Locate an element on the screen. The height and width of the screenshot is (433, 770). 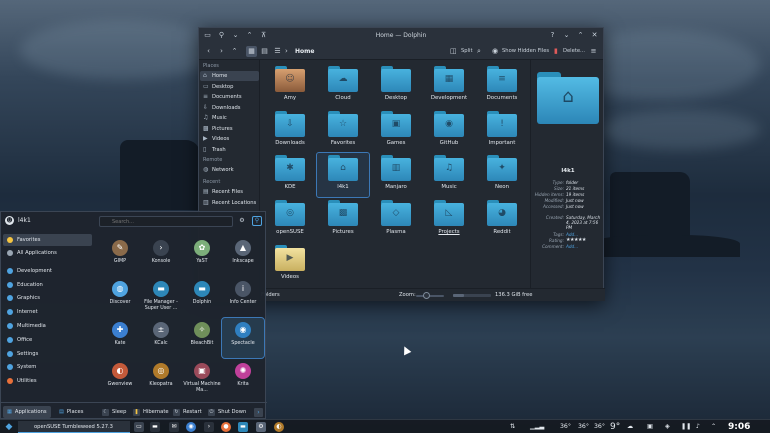
delete-icon: ▮ is located at coordinates (556, 51).